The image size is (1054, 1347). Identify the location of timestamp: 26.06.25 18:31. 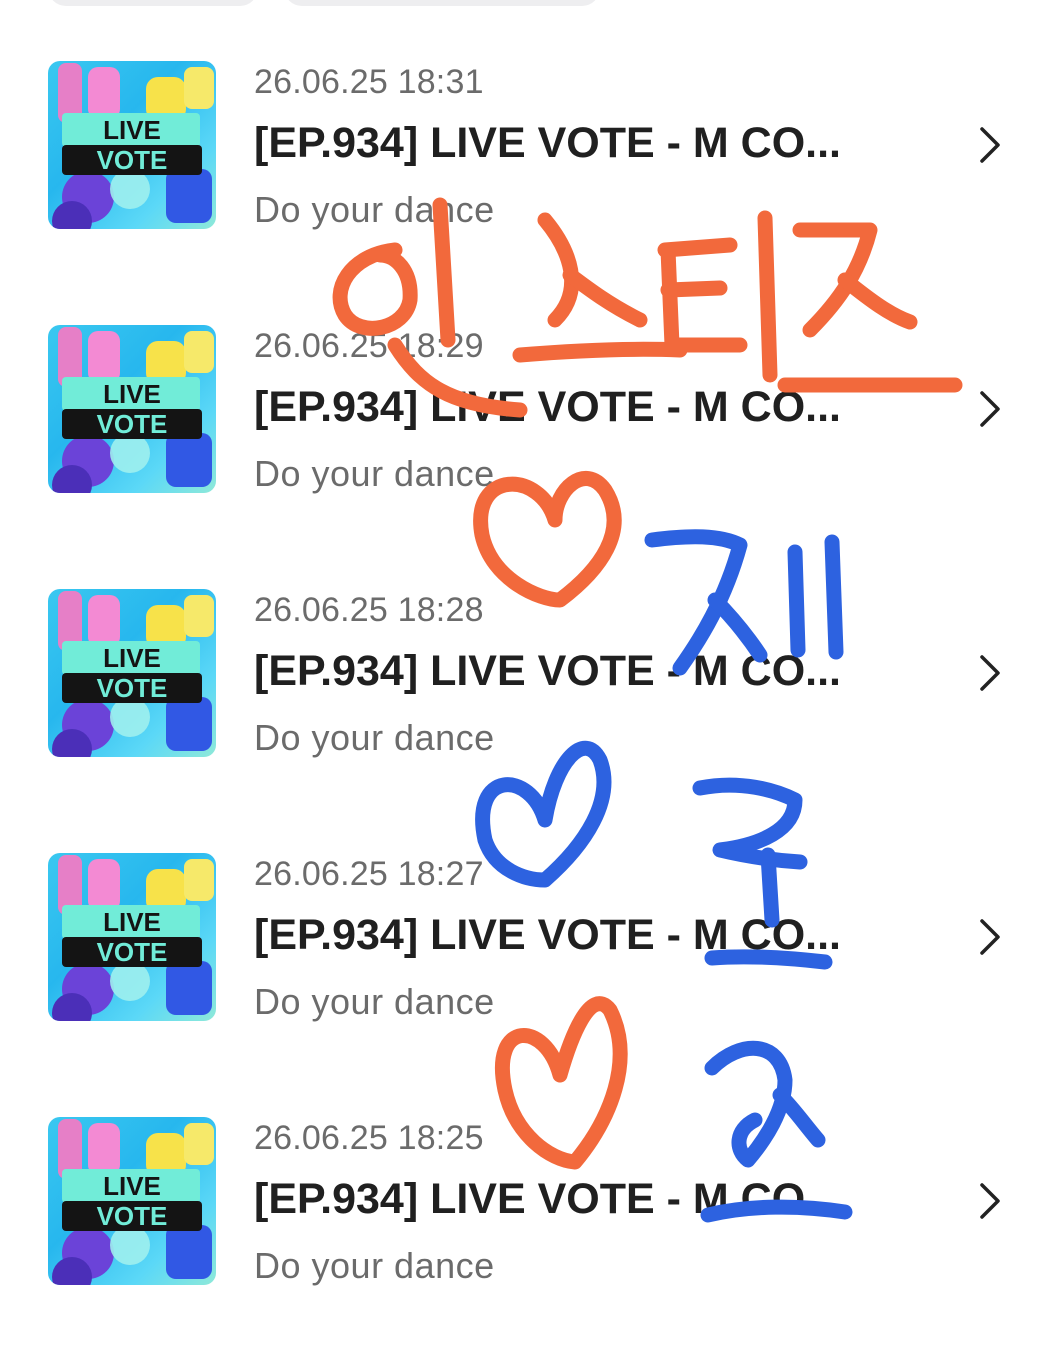
(369, 82).